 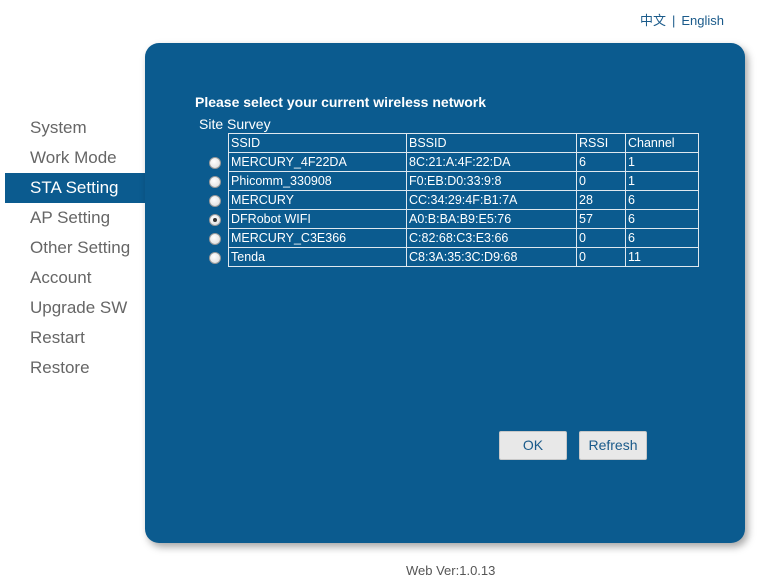 I want to click on header-channel: Channel, so click(x=662, y=143).